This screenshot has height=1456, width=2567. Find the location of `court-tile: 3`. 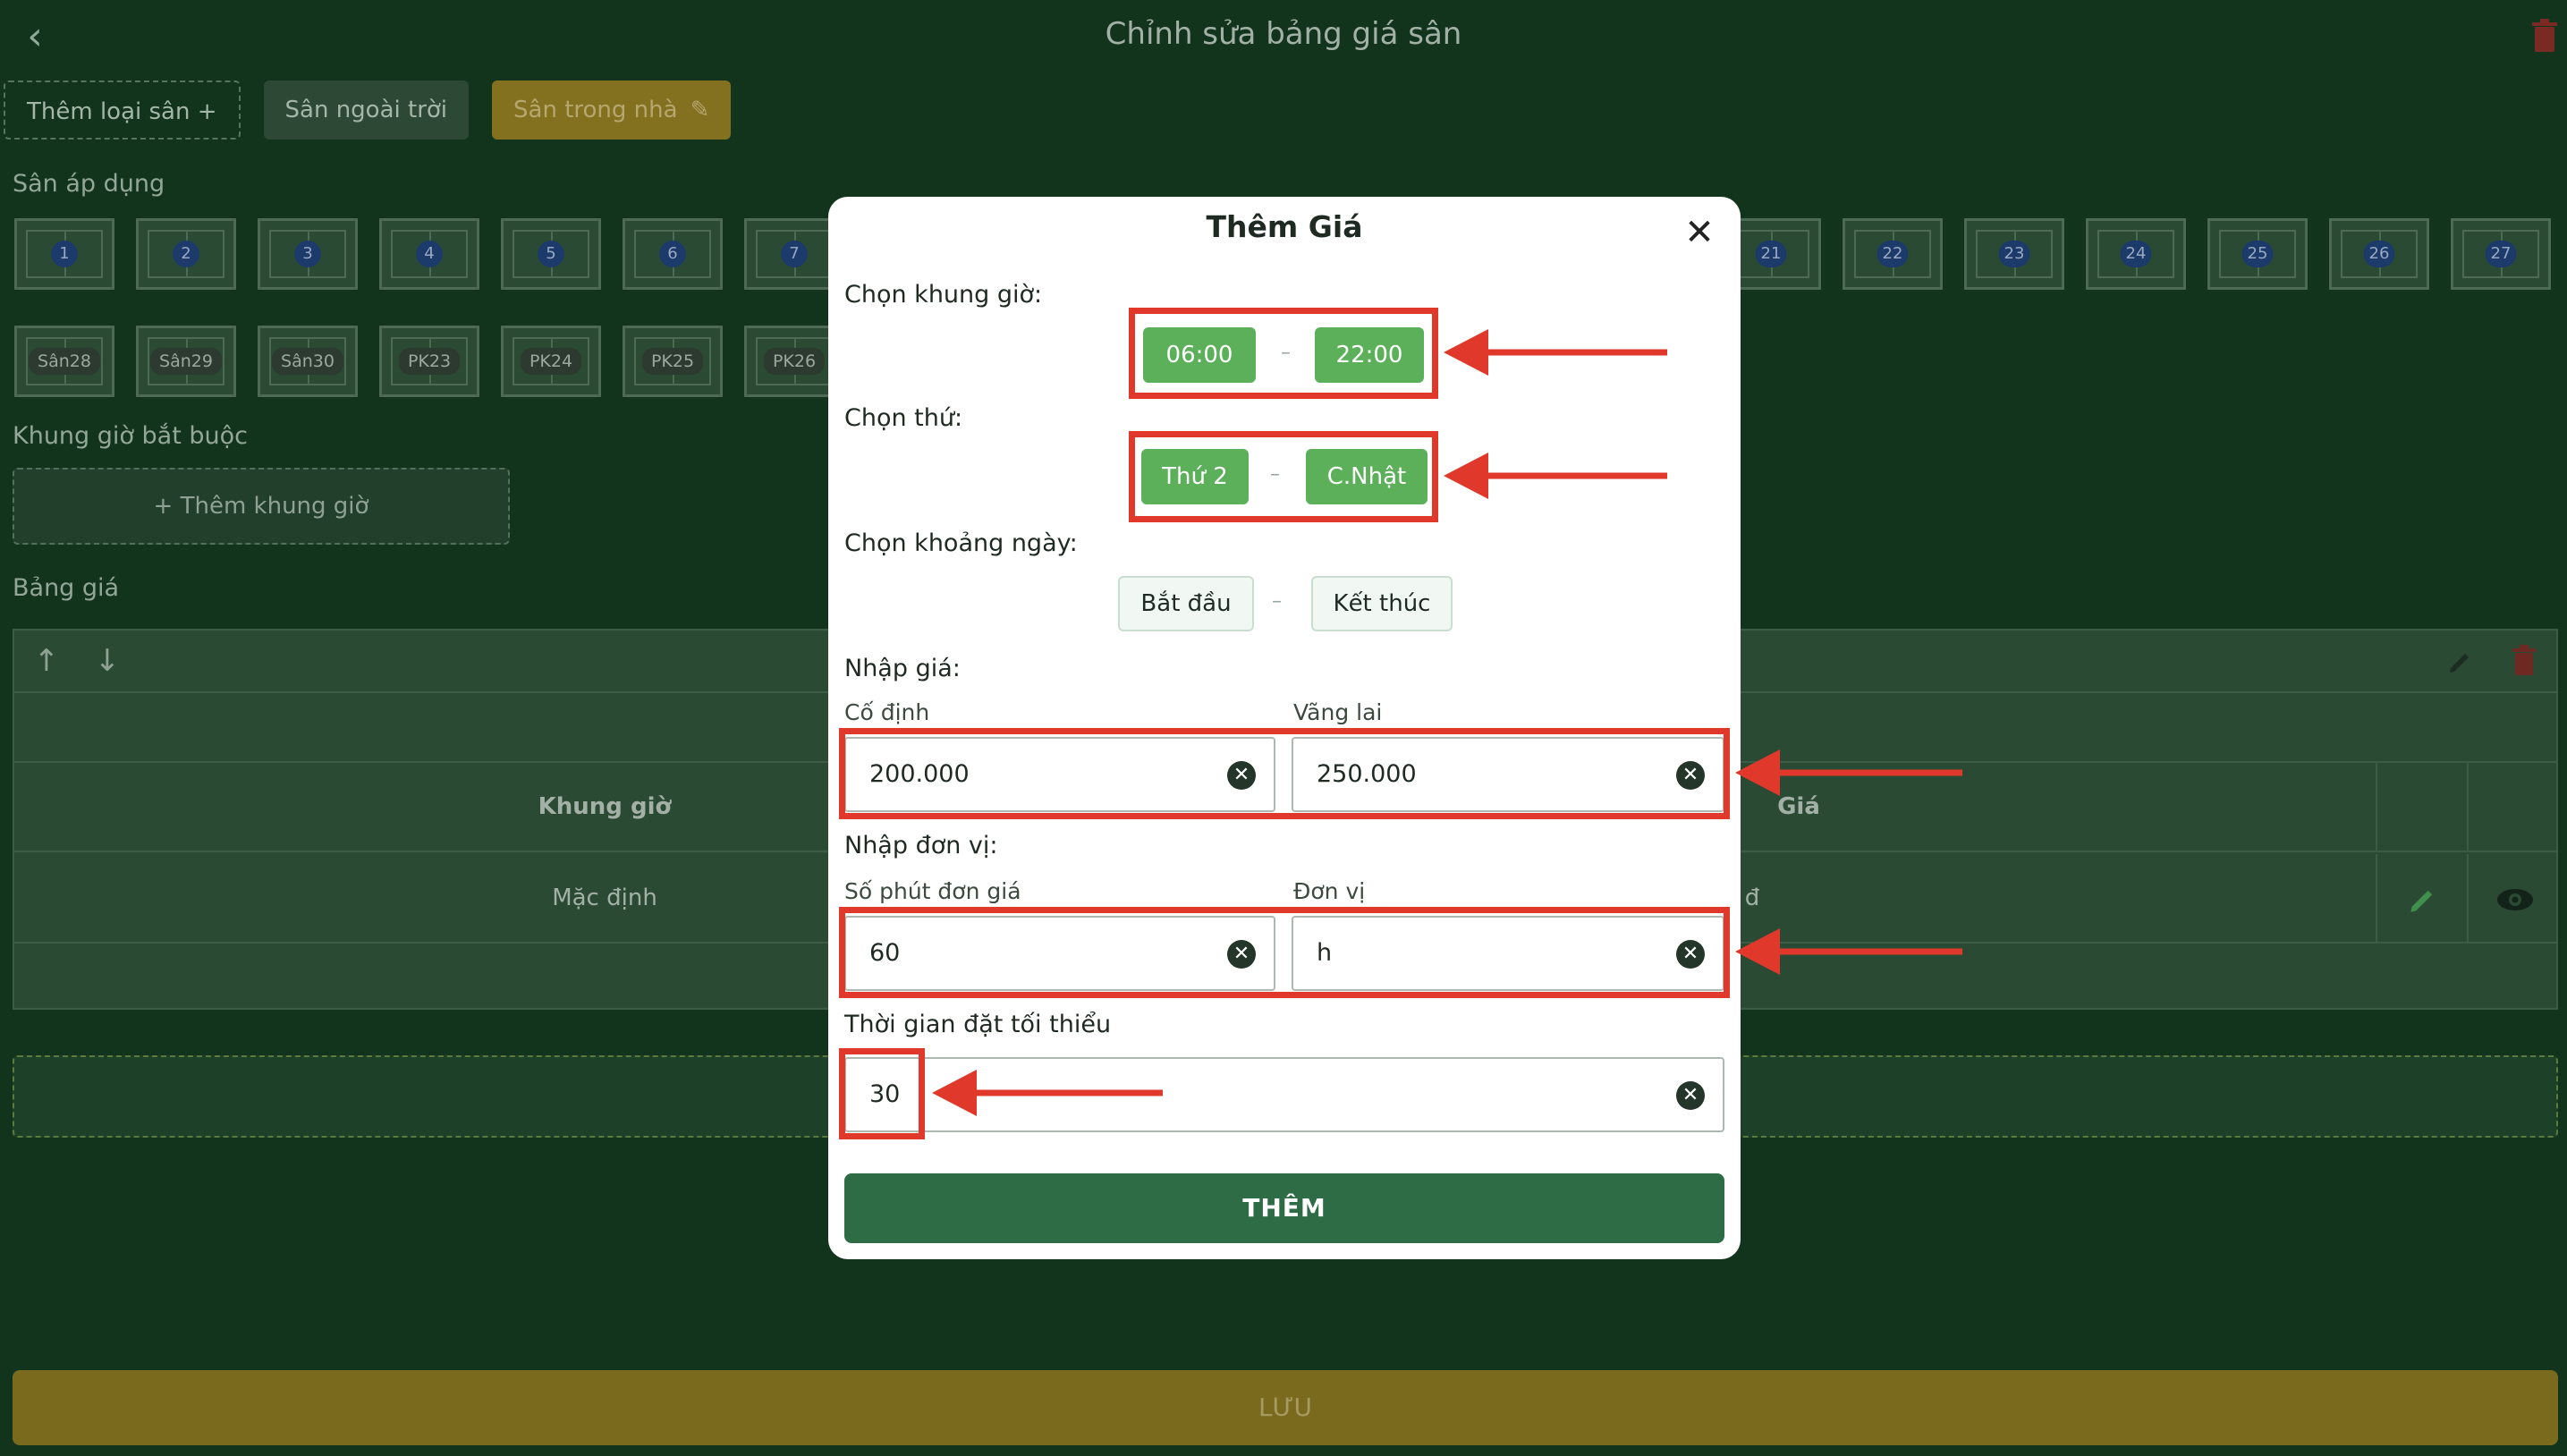

court-tile: 3 is located at coordinates (308, 254).